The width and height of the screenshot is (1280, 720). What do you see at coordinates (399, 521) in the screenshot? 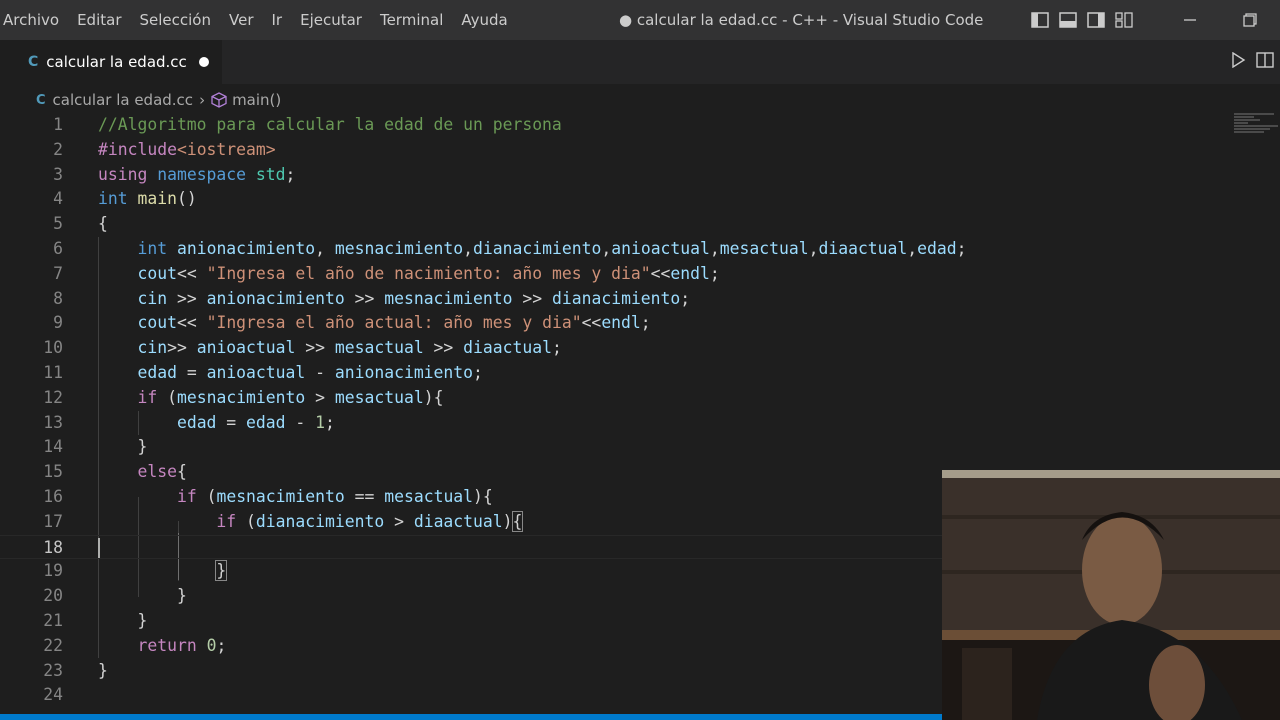
I see `code-token: >` at bounding box center [399, 521].